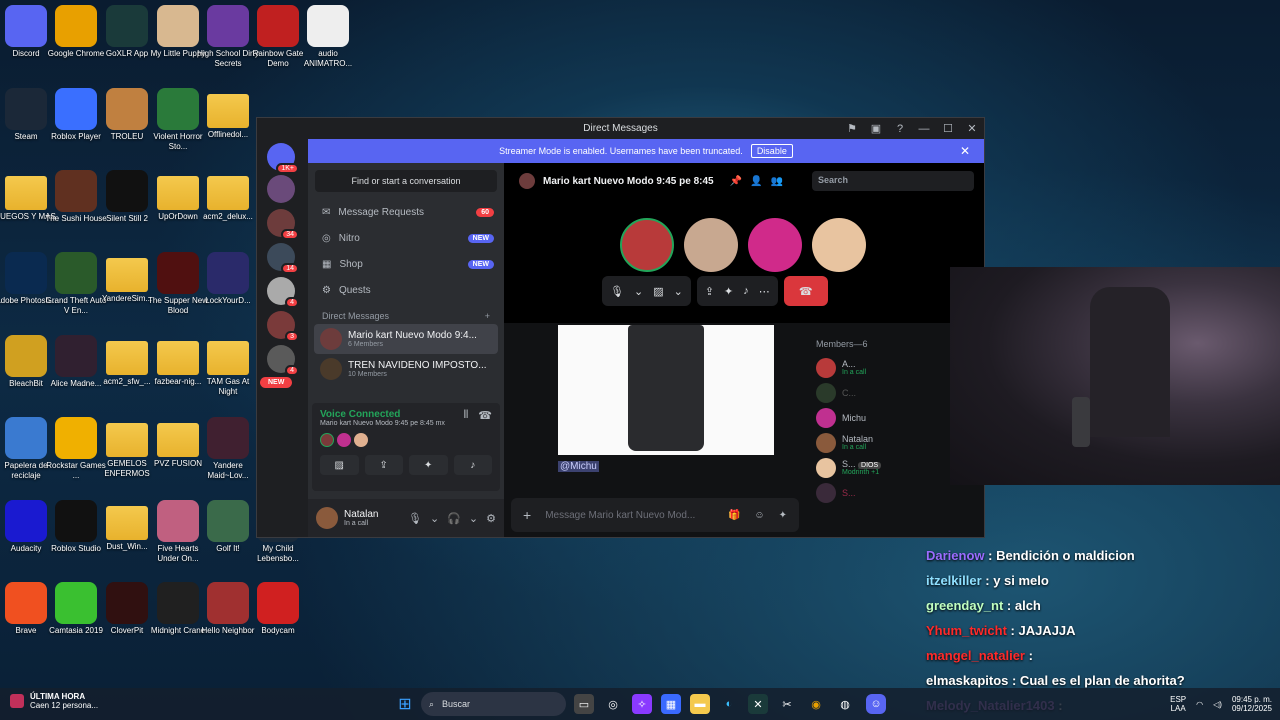 This screenshot has width=1280, height=720. Describe the element at coordinates (487, 316) in the screenshot. I see `create-dm-icon: +` at that location.